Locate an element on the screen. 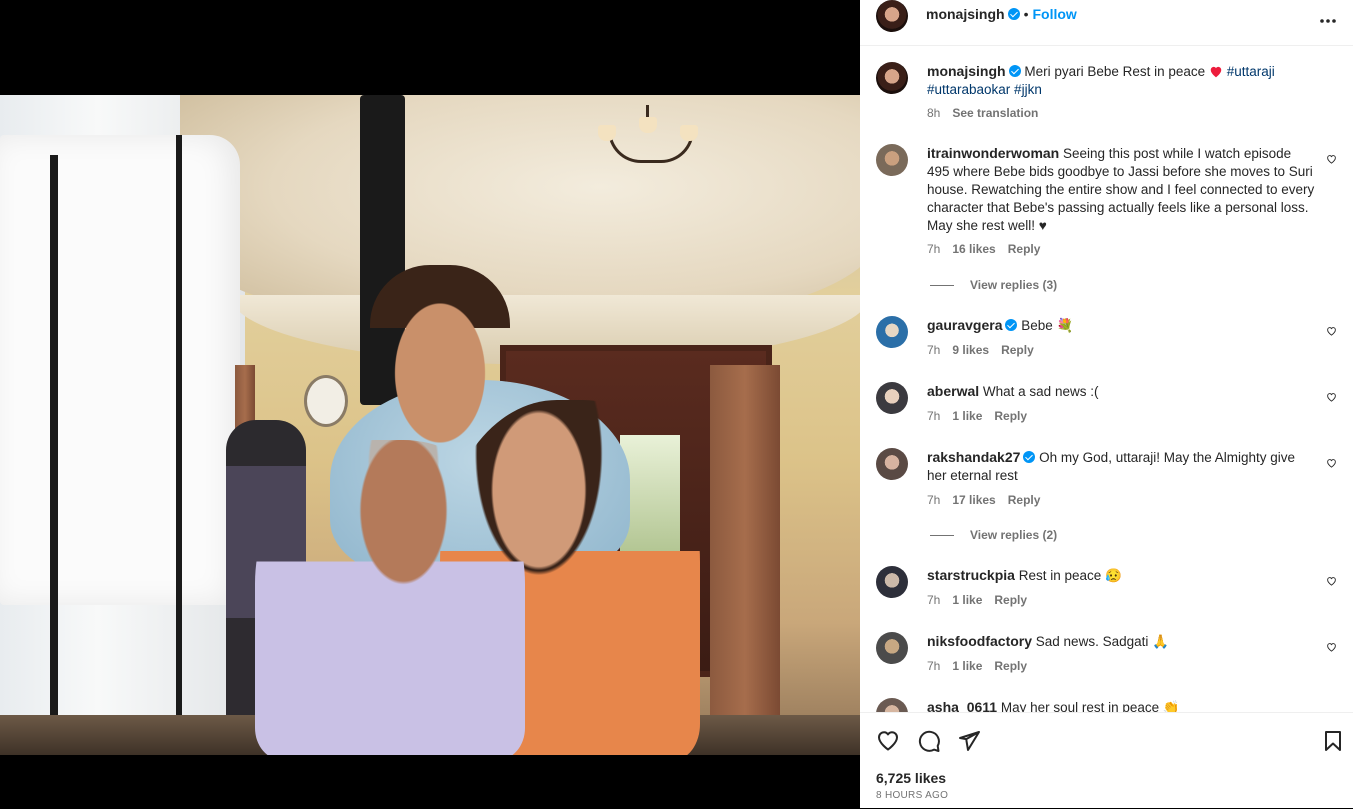 This screenshot has height=809, width=1353. comment-body: gauravgera Bebe 💐 is located at coordinates (1122, 325).